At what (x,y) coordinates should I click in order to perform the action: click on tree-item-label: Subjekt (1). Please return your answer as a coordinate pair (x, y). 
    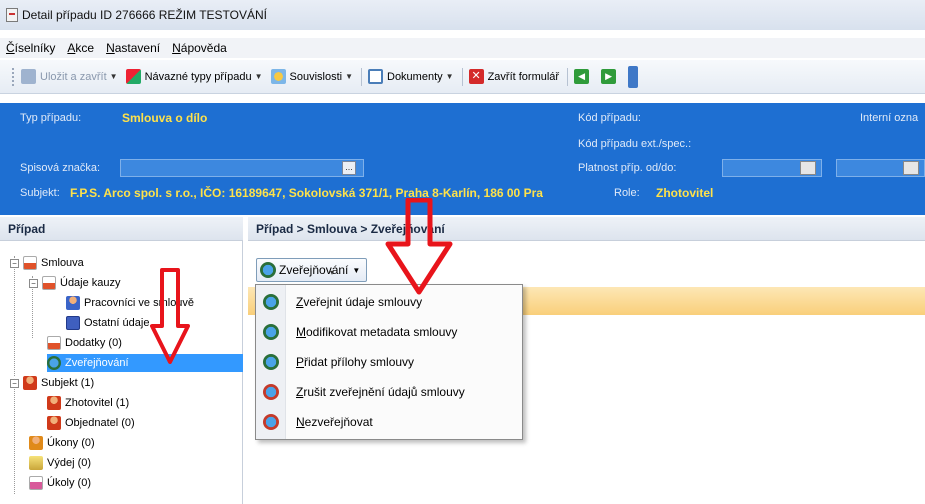
    Looking at the image, I should click on (68, 383).